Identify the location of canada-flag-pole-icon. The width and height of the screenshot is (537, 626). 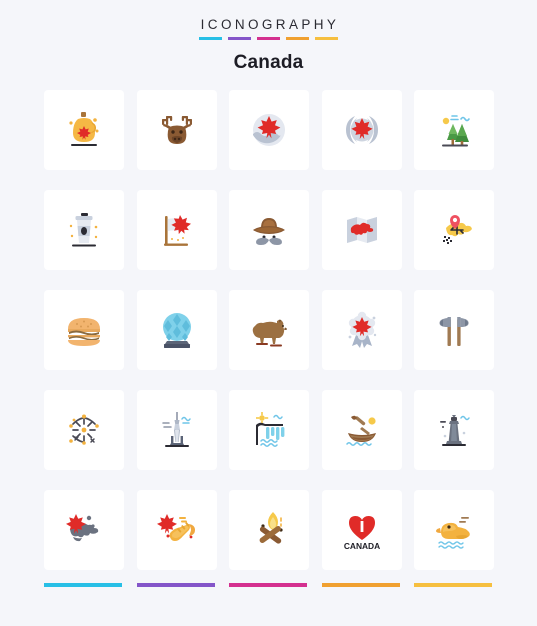
(177, 230).